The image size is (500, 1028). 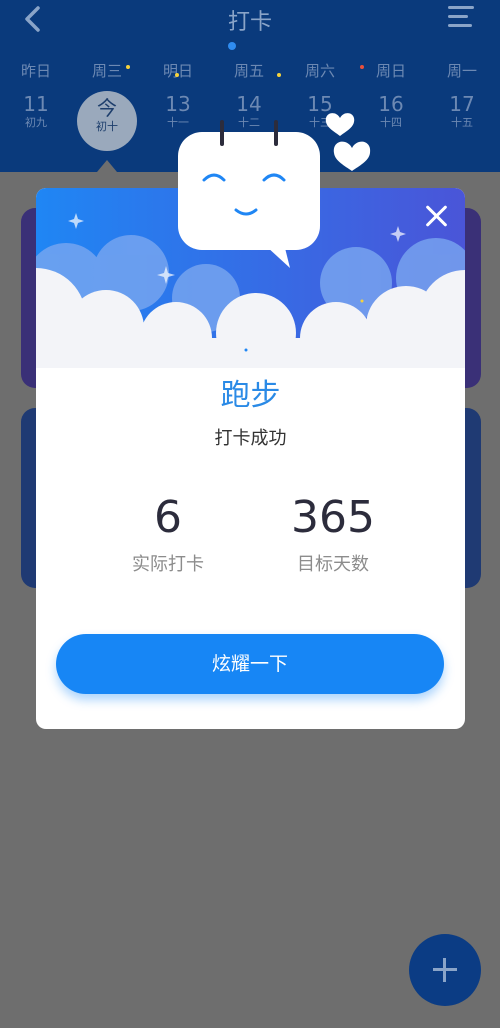 I want to click on weekday-row: 昨日 周三 明日 周五 周六 周日 周一, so click(x=250, y=71).